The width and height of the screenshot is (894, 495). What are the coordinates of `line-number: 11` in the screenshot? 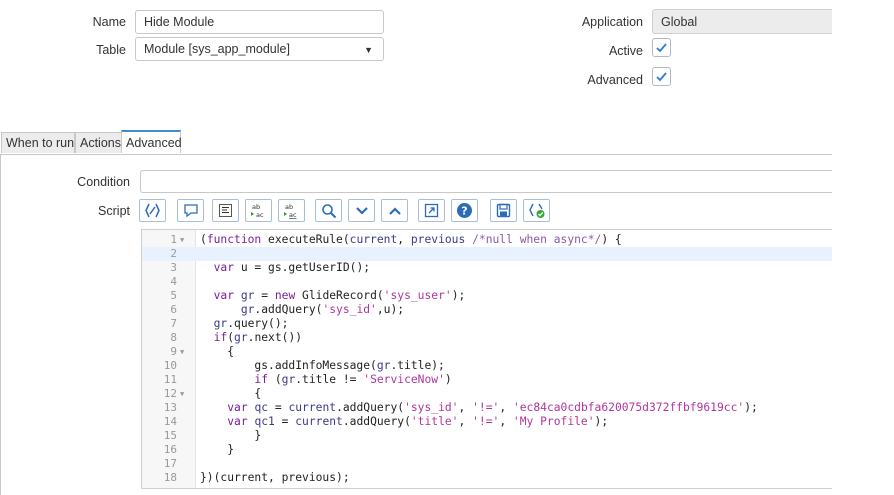 It's located at (170, 379).